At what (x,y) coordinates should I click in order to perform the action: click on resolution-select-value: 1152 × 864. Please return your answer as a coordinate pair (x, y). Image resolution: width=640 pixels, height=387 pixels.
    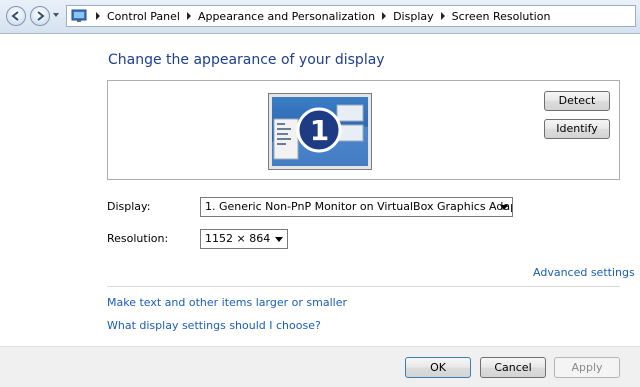
    Looking at the image, I should click on (238, 238).